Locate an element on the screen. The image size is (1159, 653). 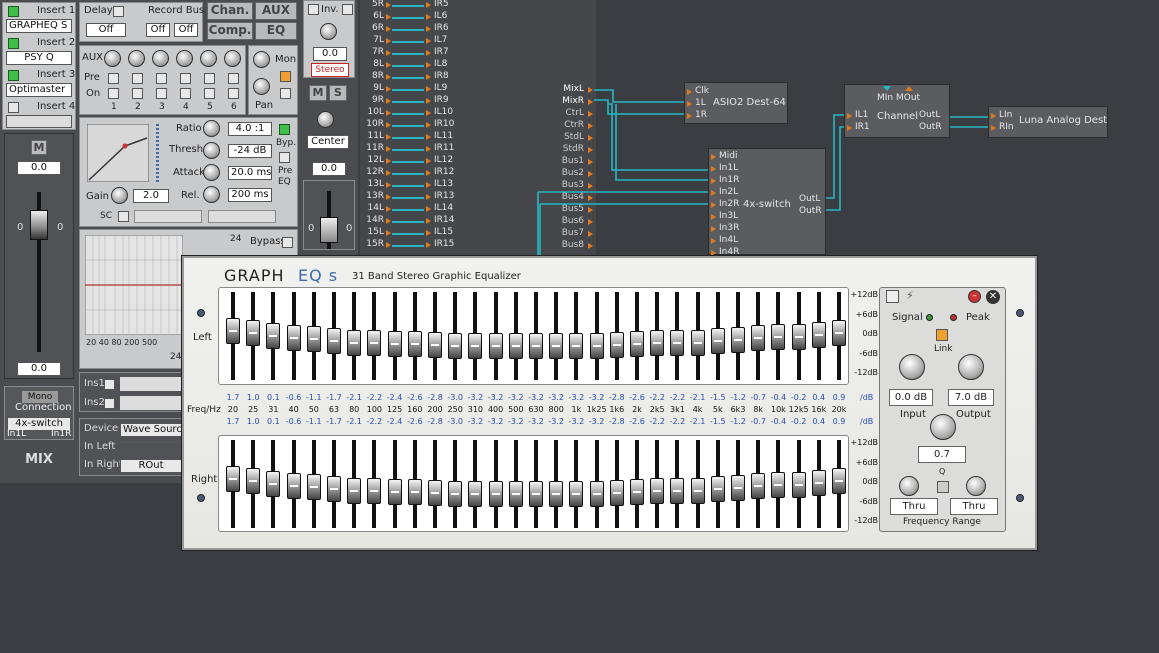
q-knob is located at coordinates (943, 427).